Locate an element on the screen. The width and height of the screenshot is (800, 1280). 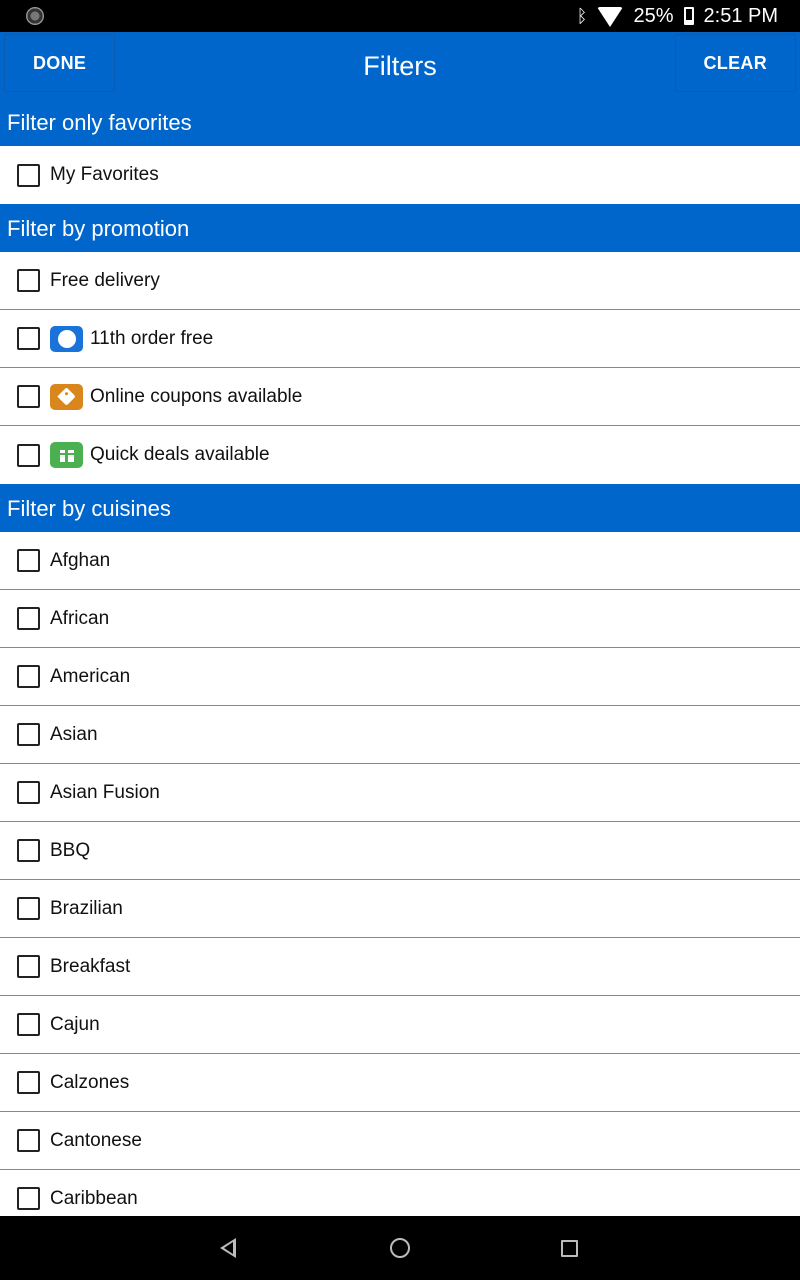
back-icon is located at coordinates (228, 1248).